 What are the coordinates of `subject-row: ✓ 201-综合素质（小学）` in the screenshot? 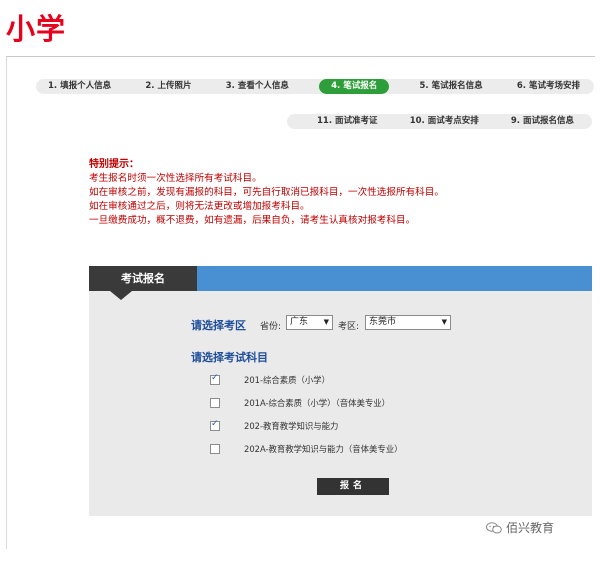 It's located at (270, 379).